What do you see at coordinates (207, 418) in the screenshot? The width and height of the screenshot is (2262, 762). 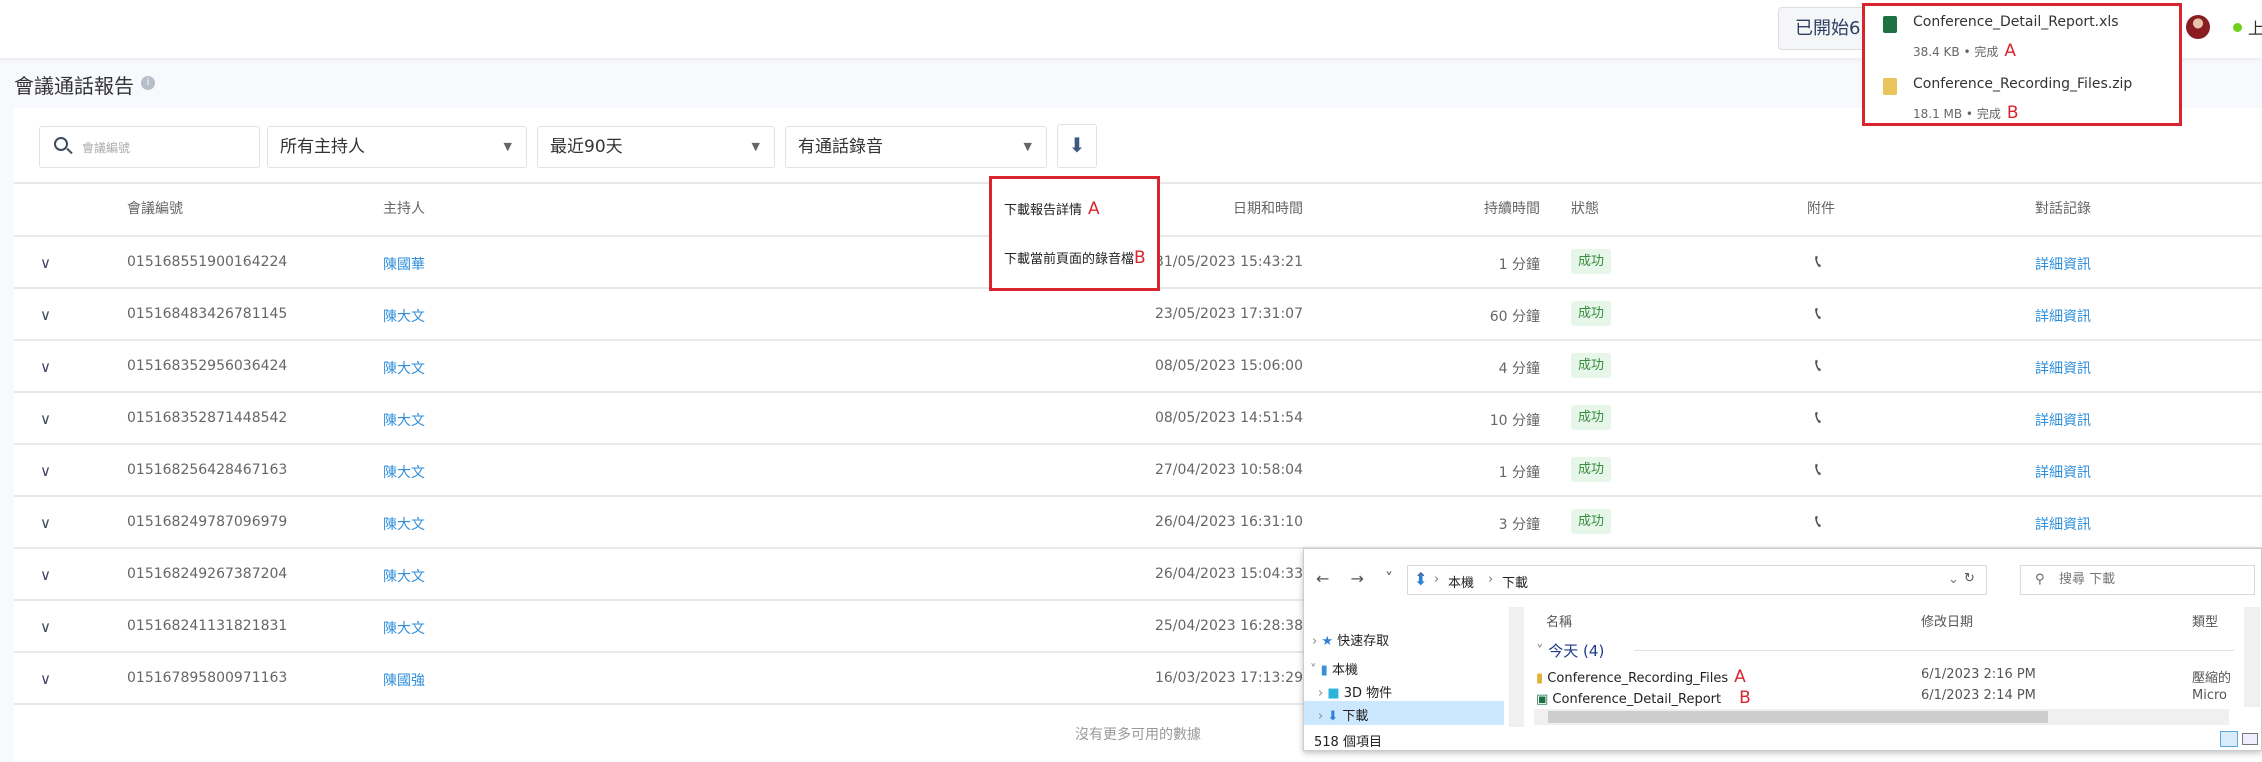 I see `meeting-id: 015168352871448542` at bounding box center [207, 418].